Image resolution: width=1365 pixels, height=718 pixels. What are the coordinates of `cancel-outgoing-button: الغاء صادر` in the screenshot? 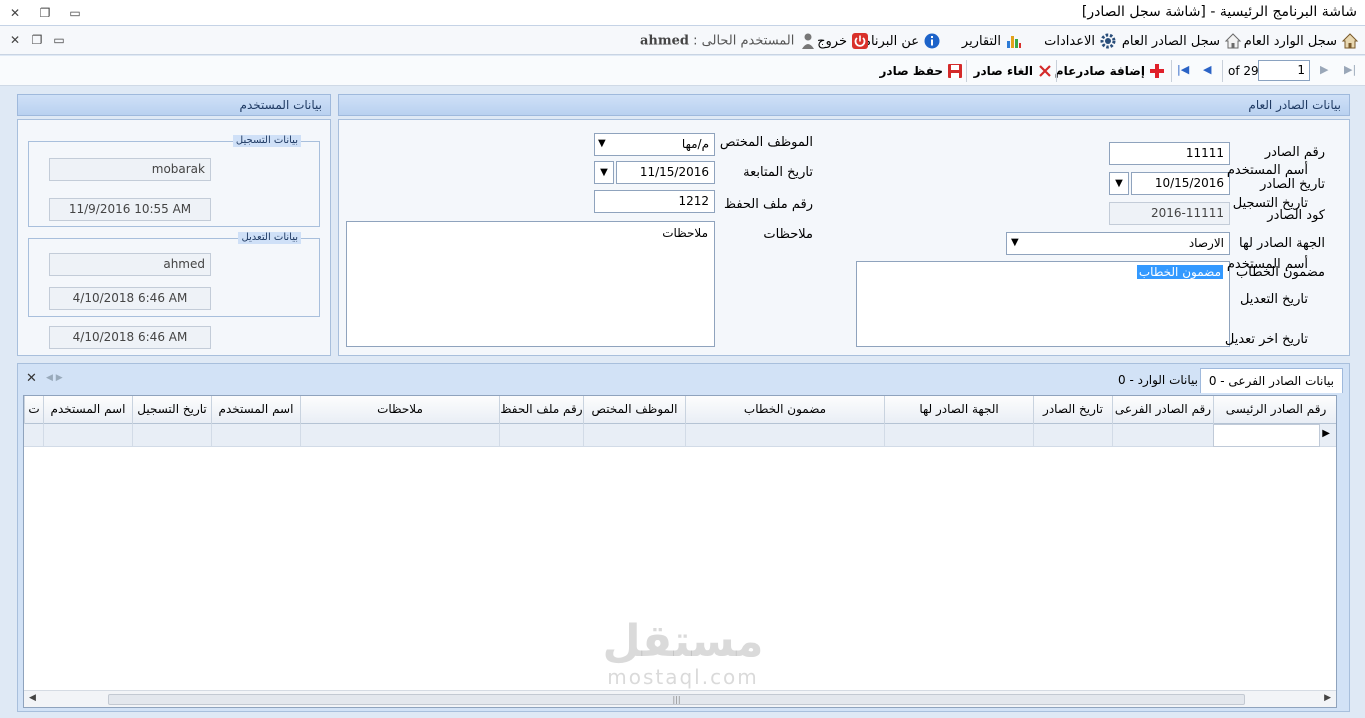 It's located at (1014, 71).